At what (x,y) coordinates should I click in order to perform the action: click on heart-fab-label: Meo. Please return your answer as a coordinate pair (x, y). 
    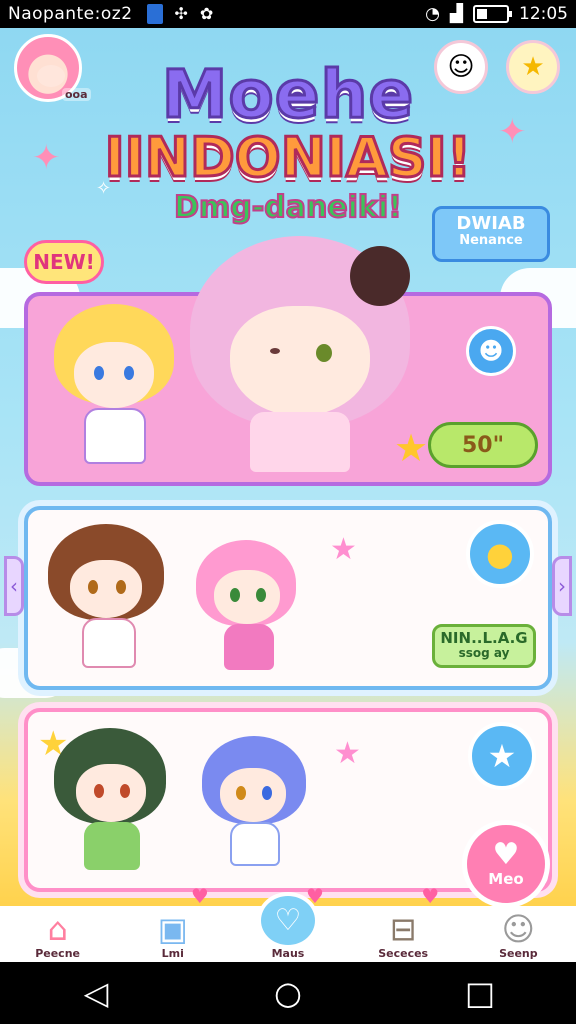
    Looking at the image, I should click on (506, 879).